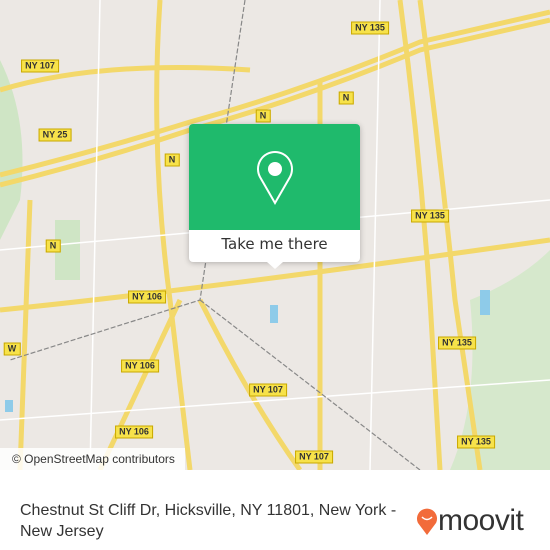  Describe the element at coordinates (274, 178) in the screenshot. I see `map-pin-icon` at that location.